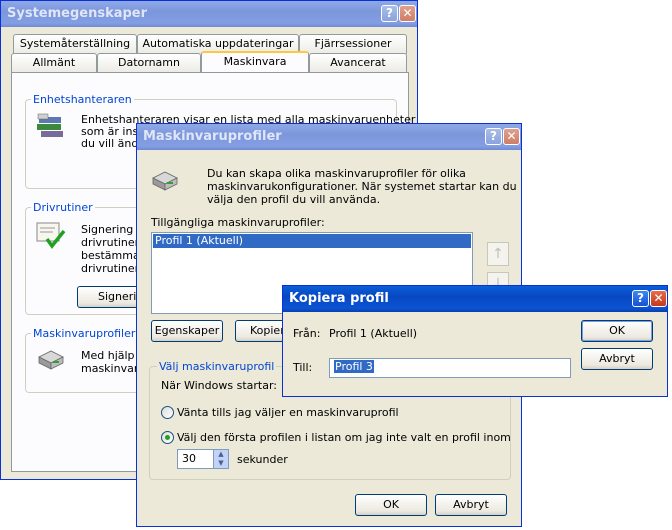 The image size is (672, 530). What do you see at coordinates (262, 459) in the screenshot?
I see `seconds-label: sekunder` at bounding box center [262, 459].